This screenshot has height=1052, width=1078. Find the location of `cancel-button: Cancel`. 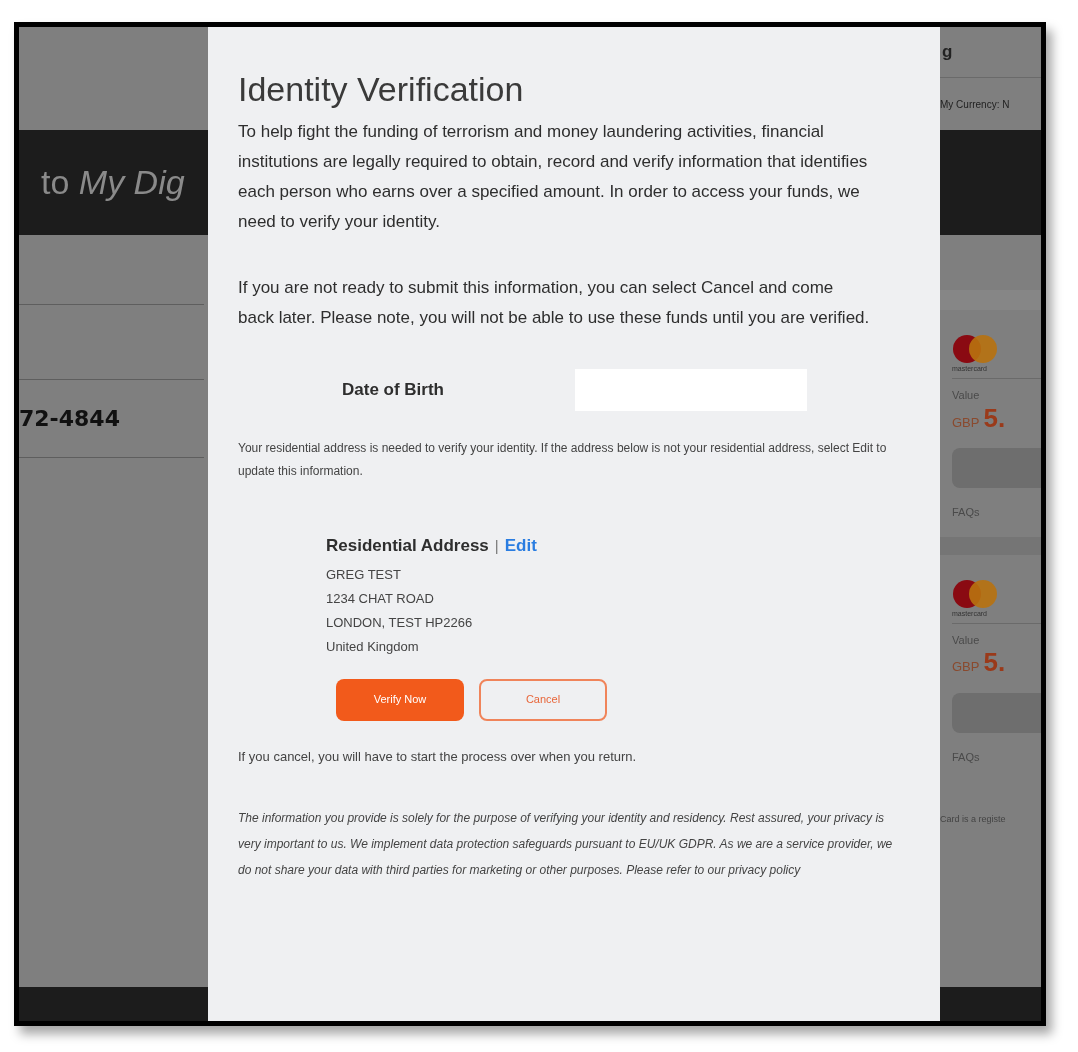

cancel-button: Cancel is located at coordinates (543, 699).